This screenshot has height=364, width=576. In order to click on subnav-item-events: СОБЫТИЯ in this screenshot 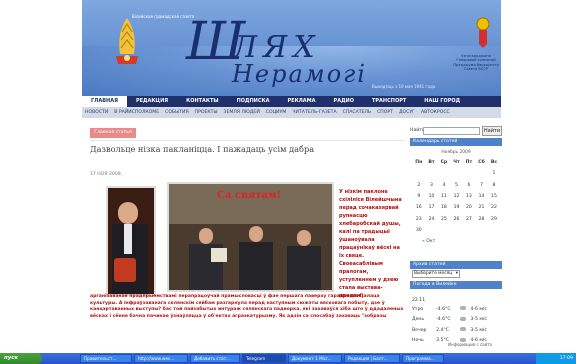, I will do `click(176, 112)`.